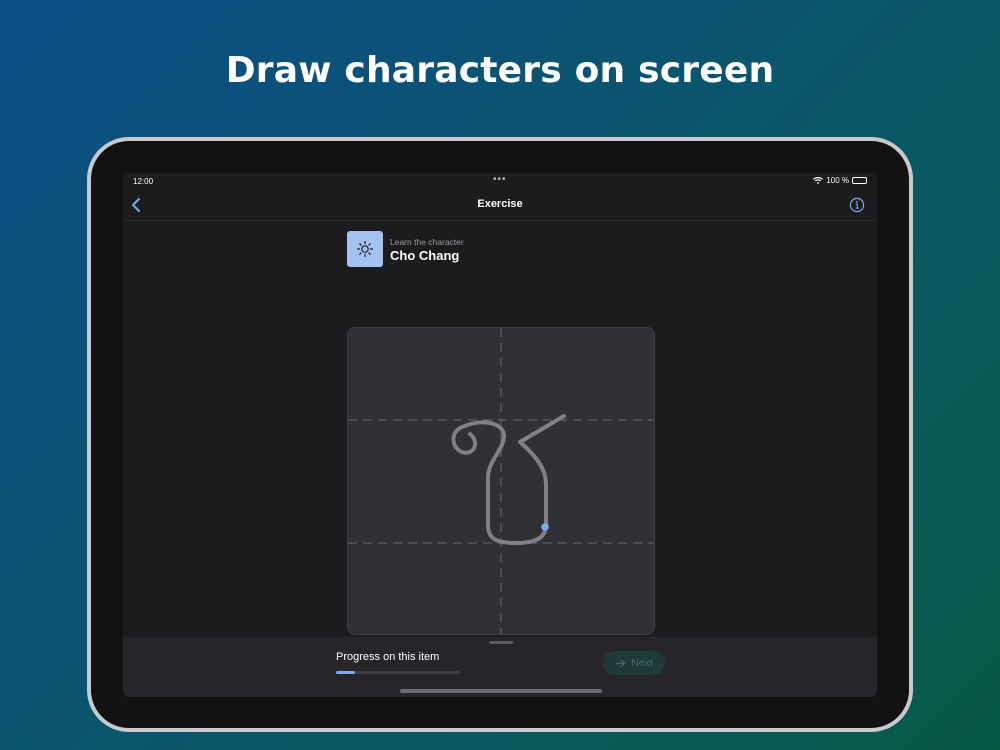 The height and width of the screenshot is (750, 1000). Describe the element at coordinates (500, 70) in the screenshot. I see `page-headline: Draw characters on screen` at that location.